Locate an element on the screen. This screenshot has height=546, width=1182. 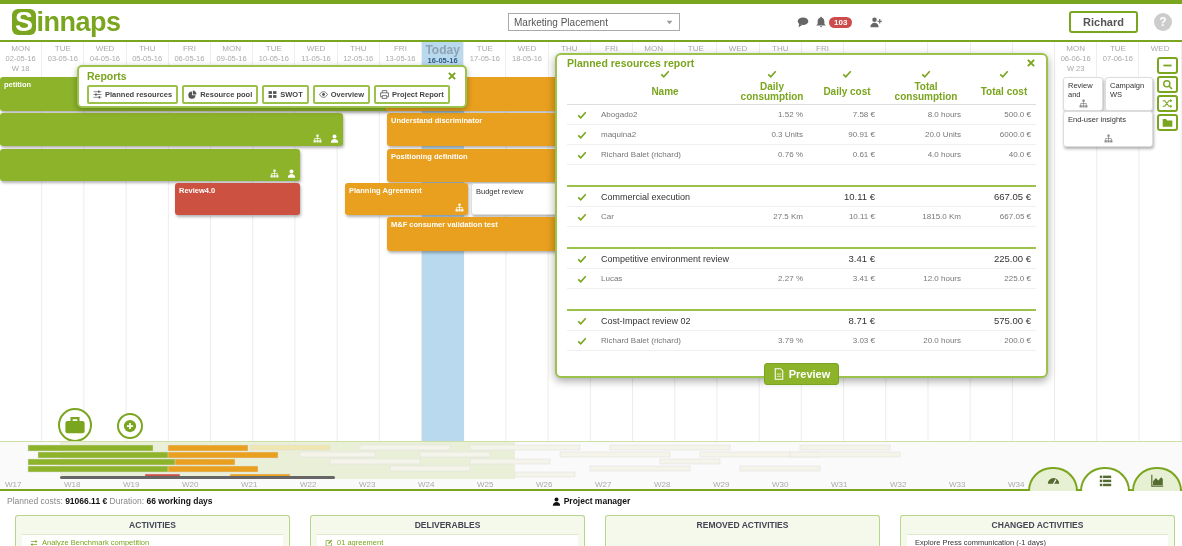
week-label: W34 is located at coordinates (1017, 484).